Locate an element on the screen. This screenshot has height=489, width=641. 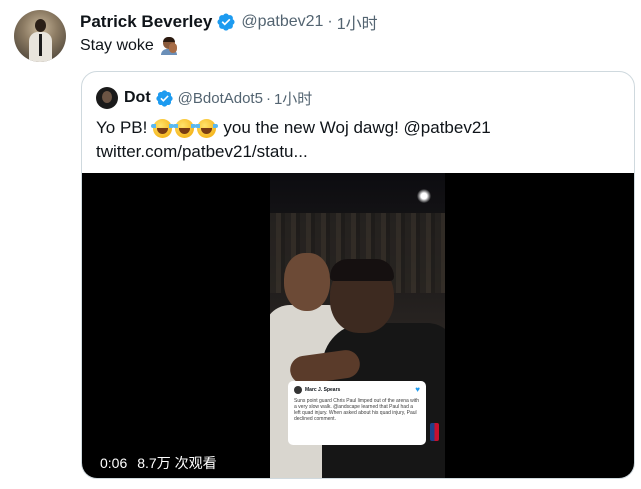
quoted-author-handle: @BdotAdot5 is located at coordinates (220, 98).